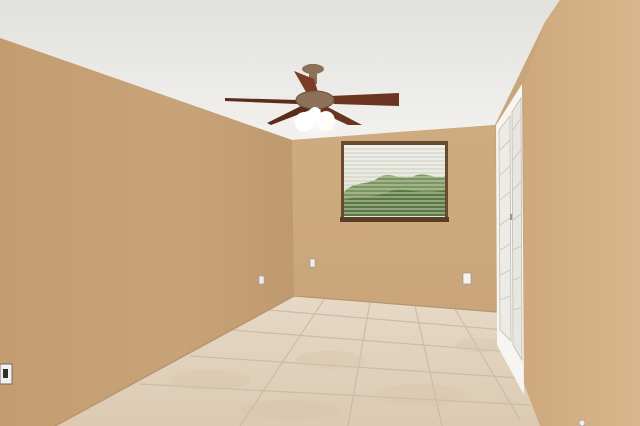 This screenshot has width=640, height=426. I want to click on ceiling-fan-canopy, so click(313, 69).